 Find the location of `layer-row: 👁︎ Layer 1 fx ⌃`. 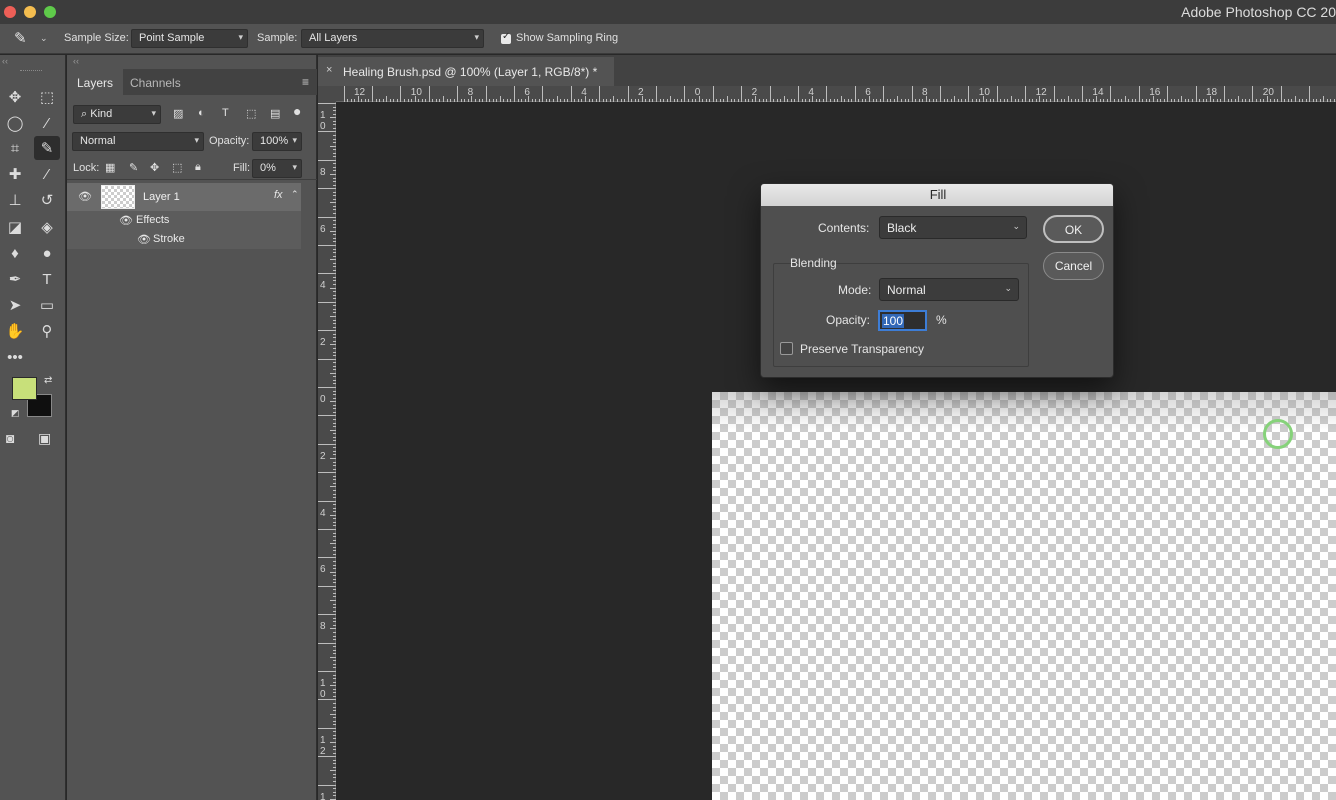

layer-row: 👁︎ Layer 1 fx ⌃ is located at coordinates (184, 197).